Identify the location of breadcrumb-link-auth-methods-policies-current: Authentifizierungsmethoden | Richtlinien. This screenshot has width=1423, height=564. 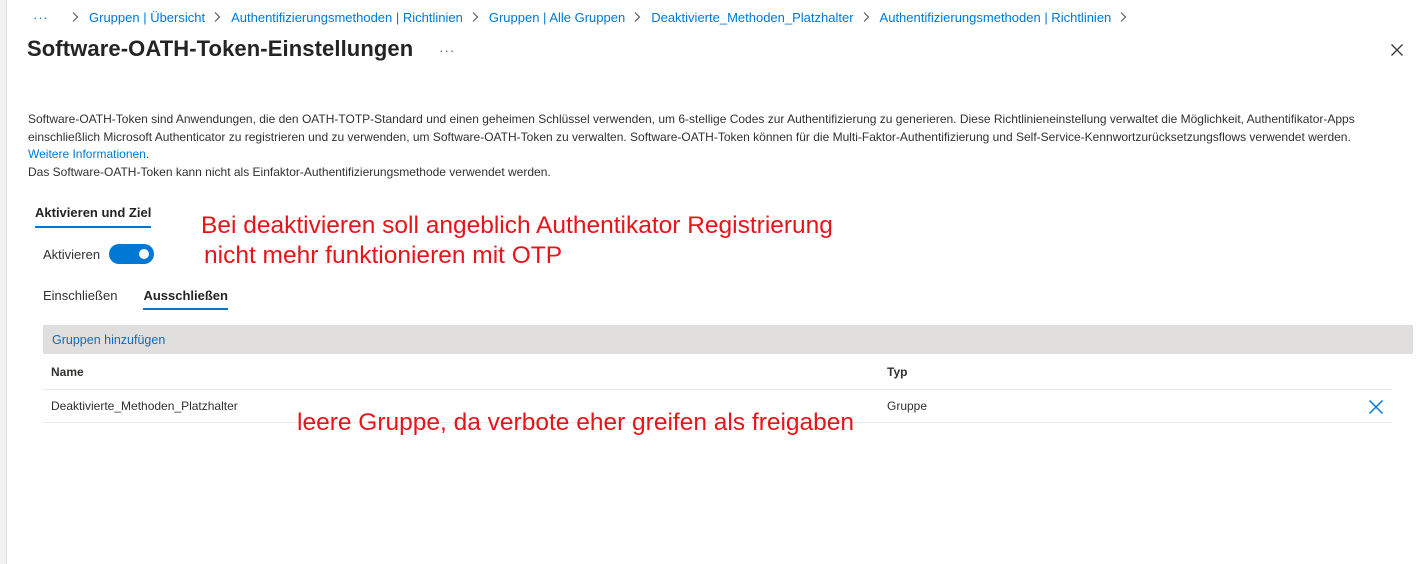
(996, 17).